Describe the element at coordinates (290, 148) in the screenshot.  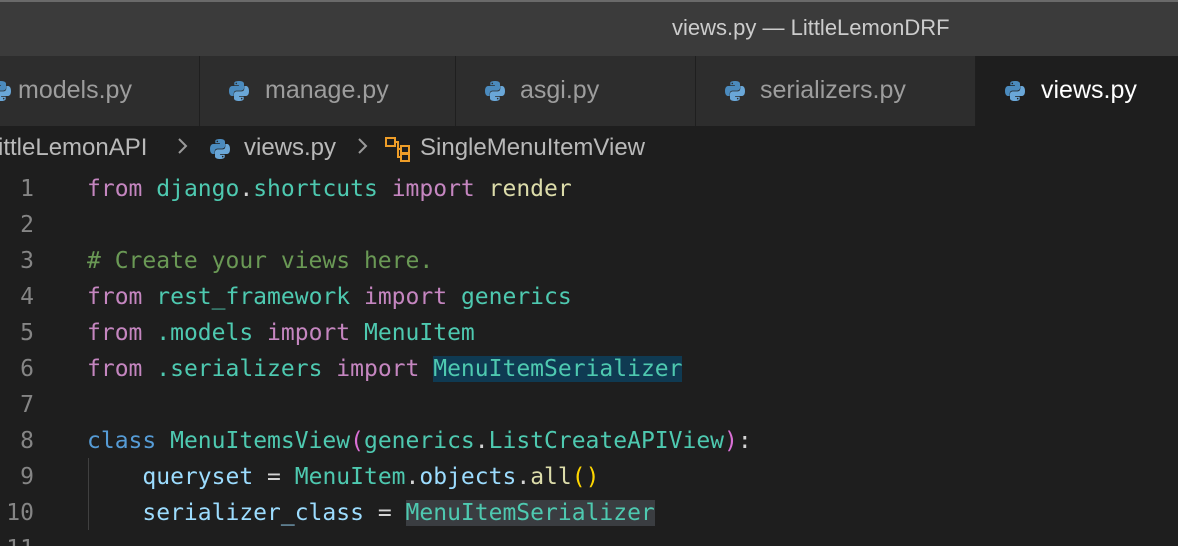
I see `breadcrumb-file: views.py` at that location.